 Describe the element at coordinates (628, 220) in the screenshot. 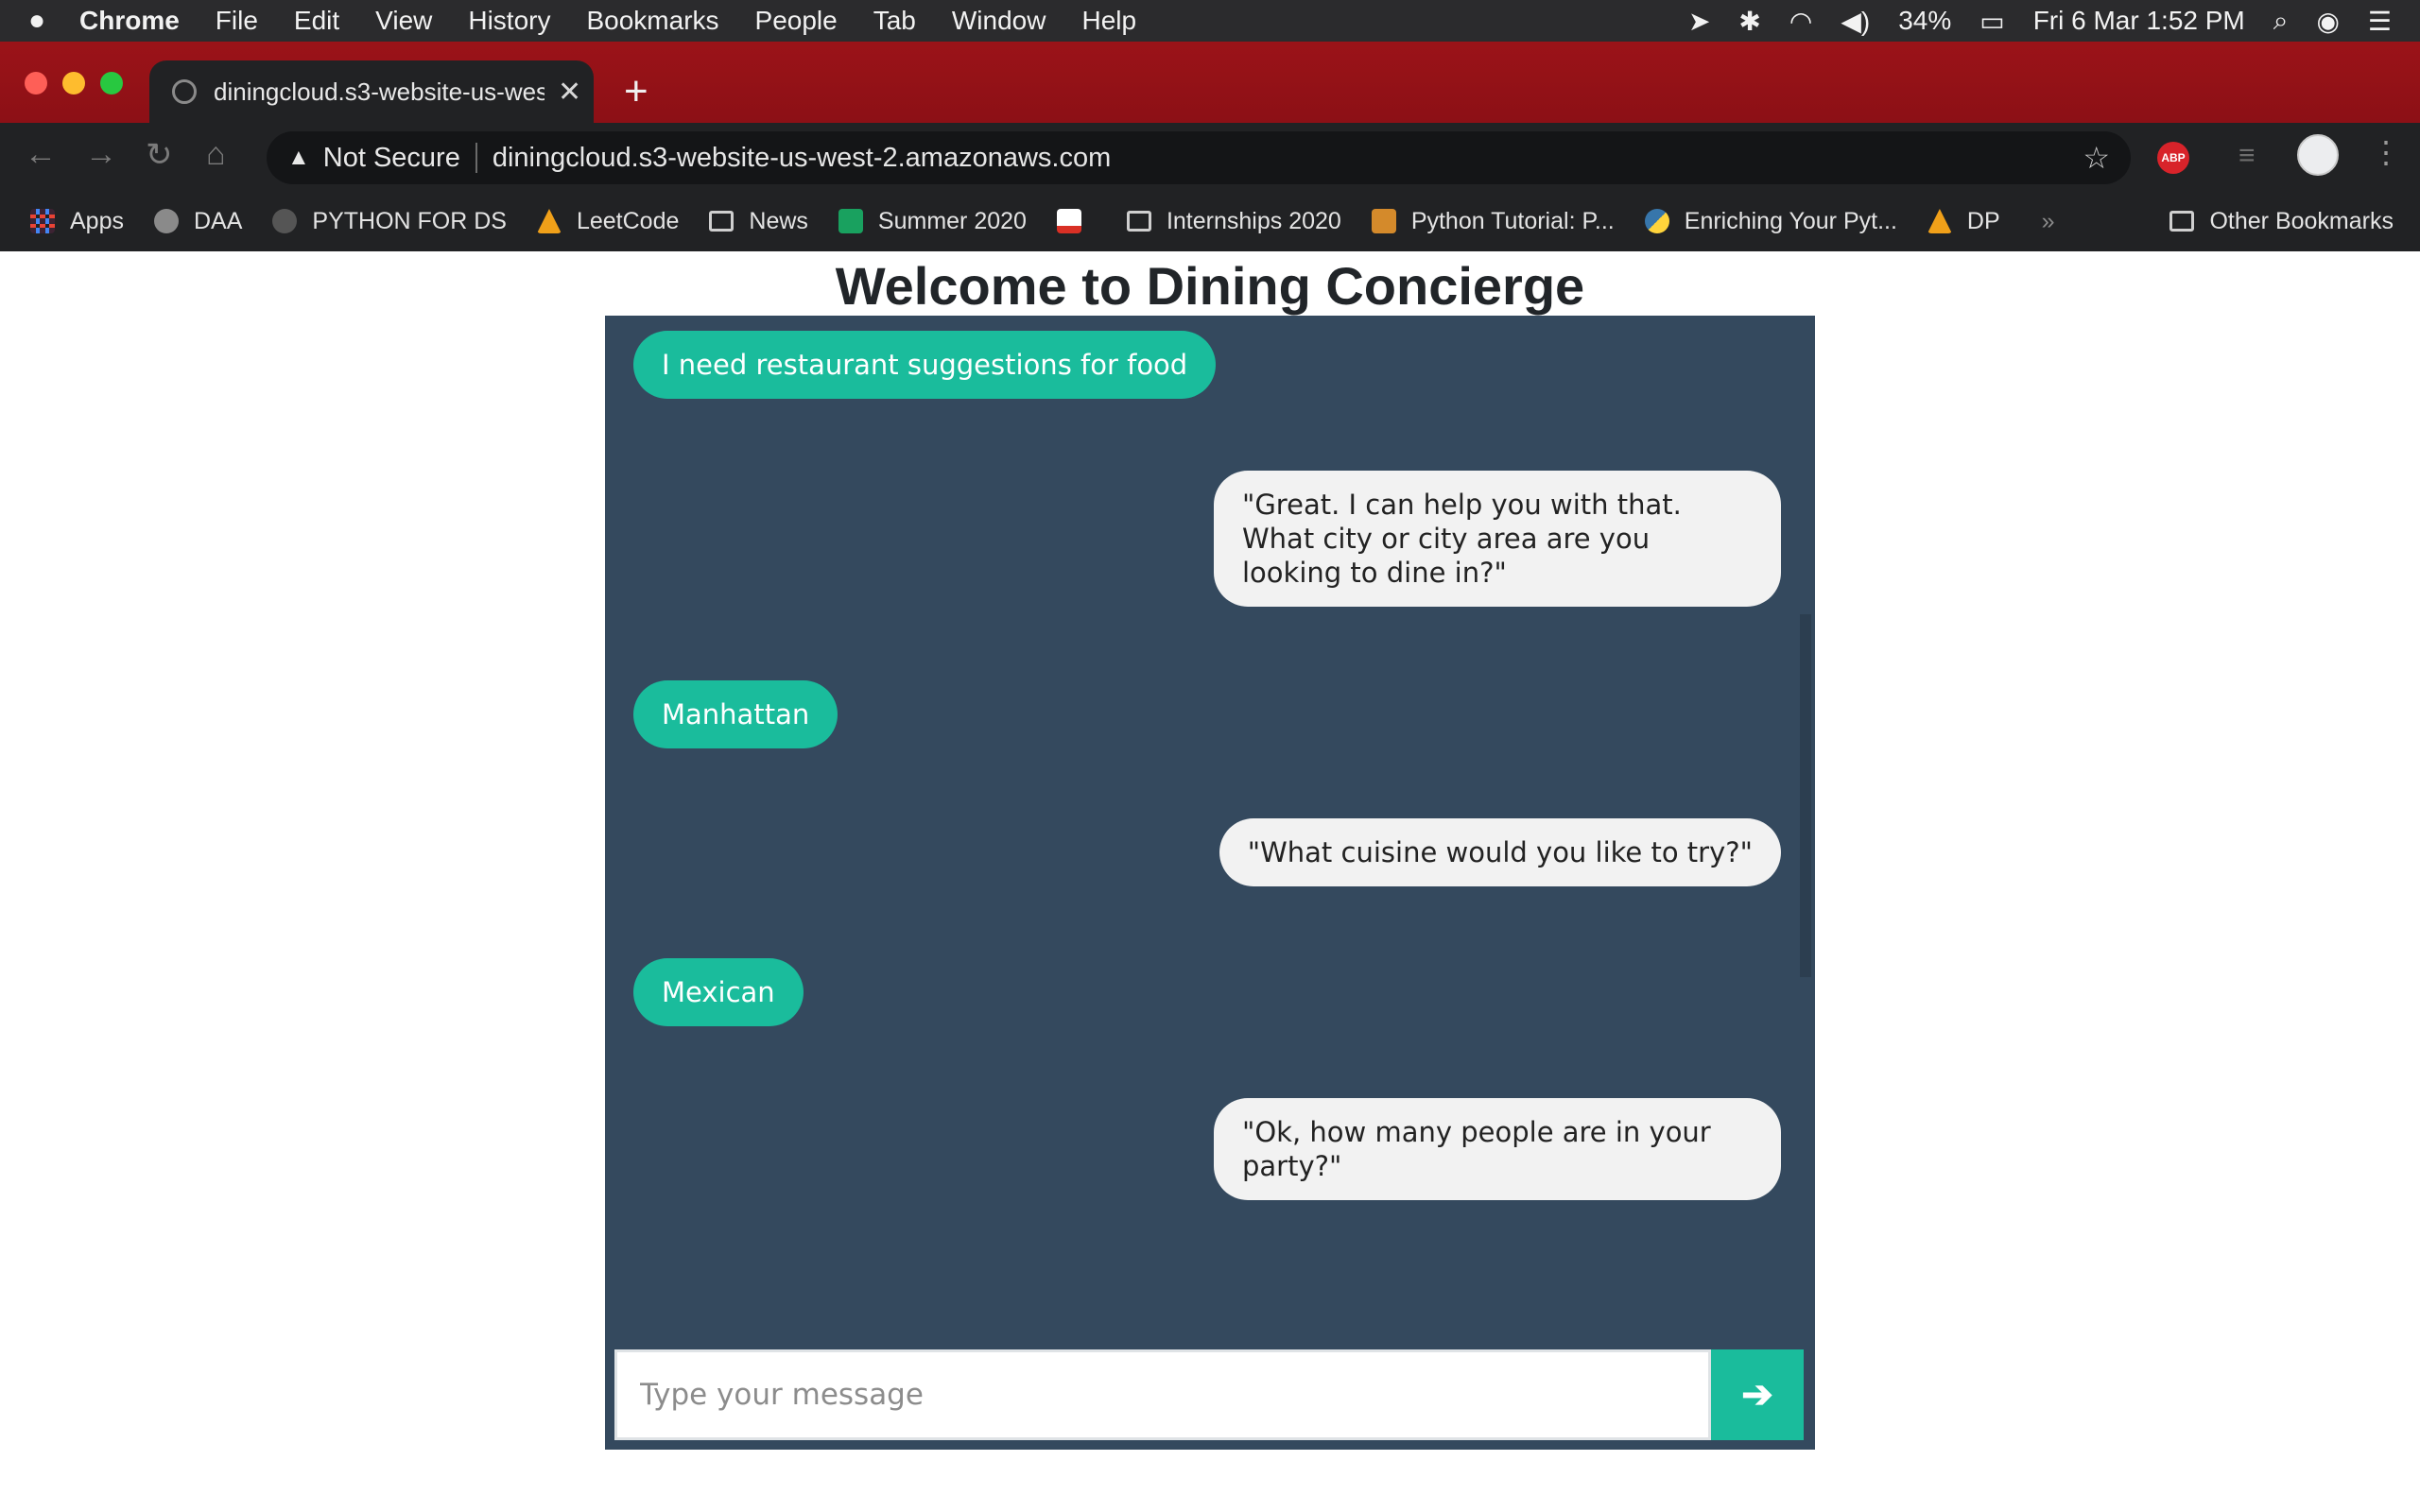

I see `bookmark-label: LeetCode` at that location.